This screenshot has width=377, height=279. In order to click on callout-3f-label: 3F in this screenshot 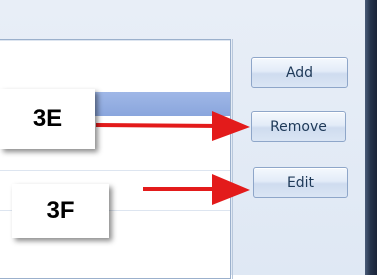, I will do `click(60, 211)`.